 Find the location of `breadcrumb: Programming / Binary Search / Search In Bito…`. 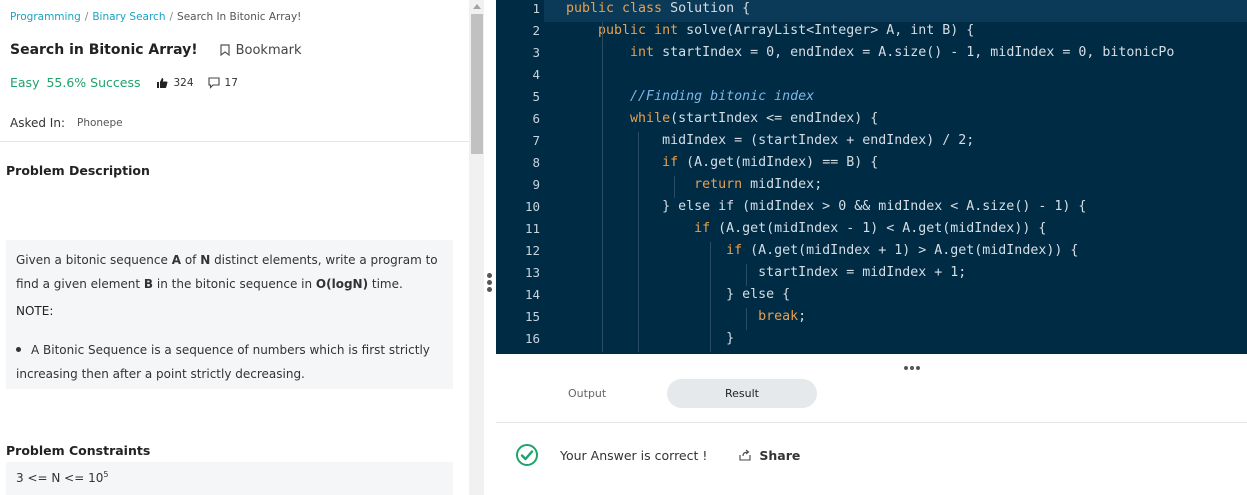

breadcrumb: Programming / Binary Search / Search In Bito… is located at coordinates (155, 17).